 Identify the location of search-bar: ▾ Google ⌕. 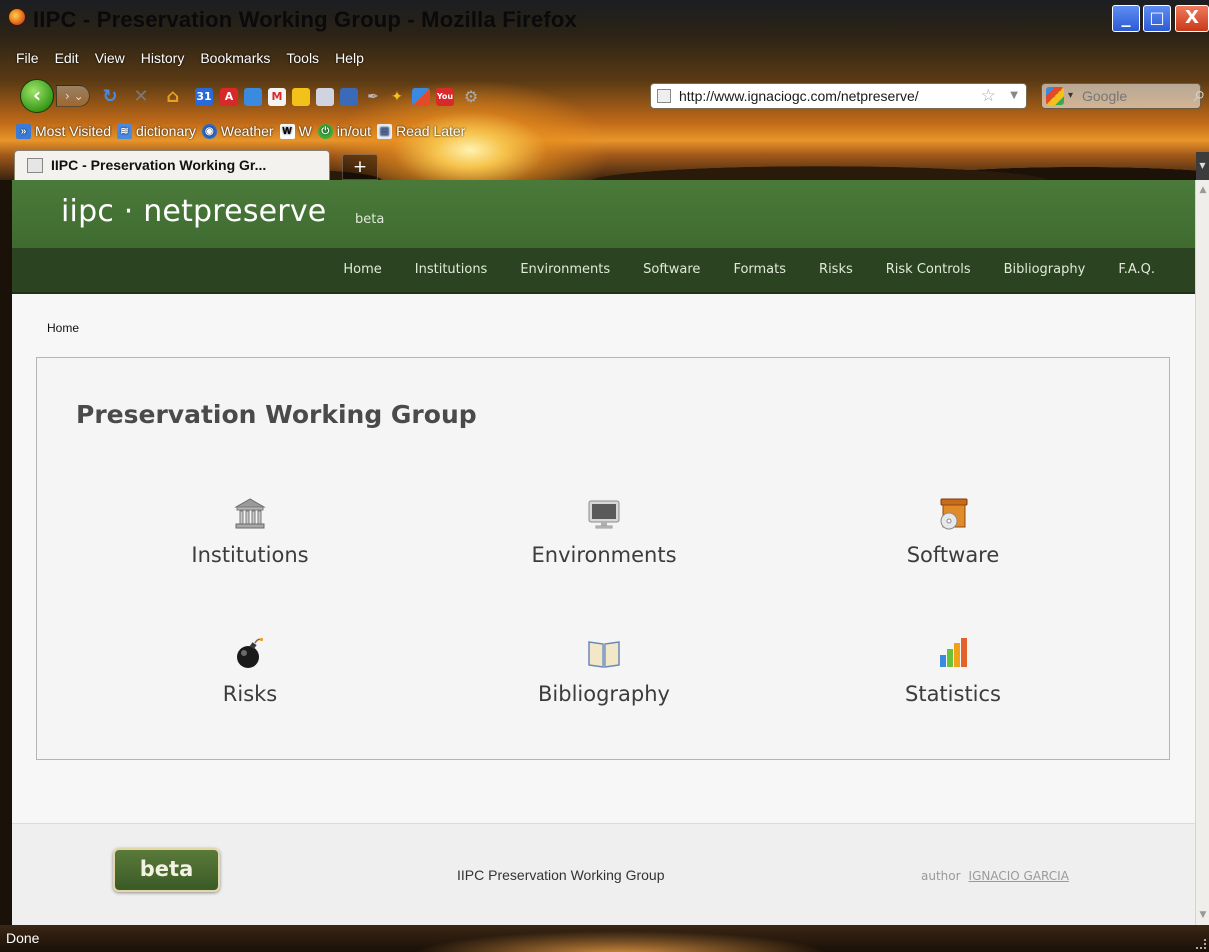
(1123, 95).